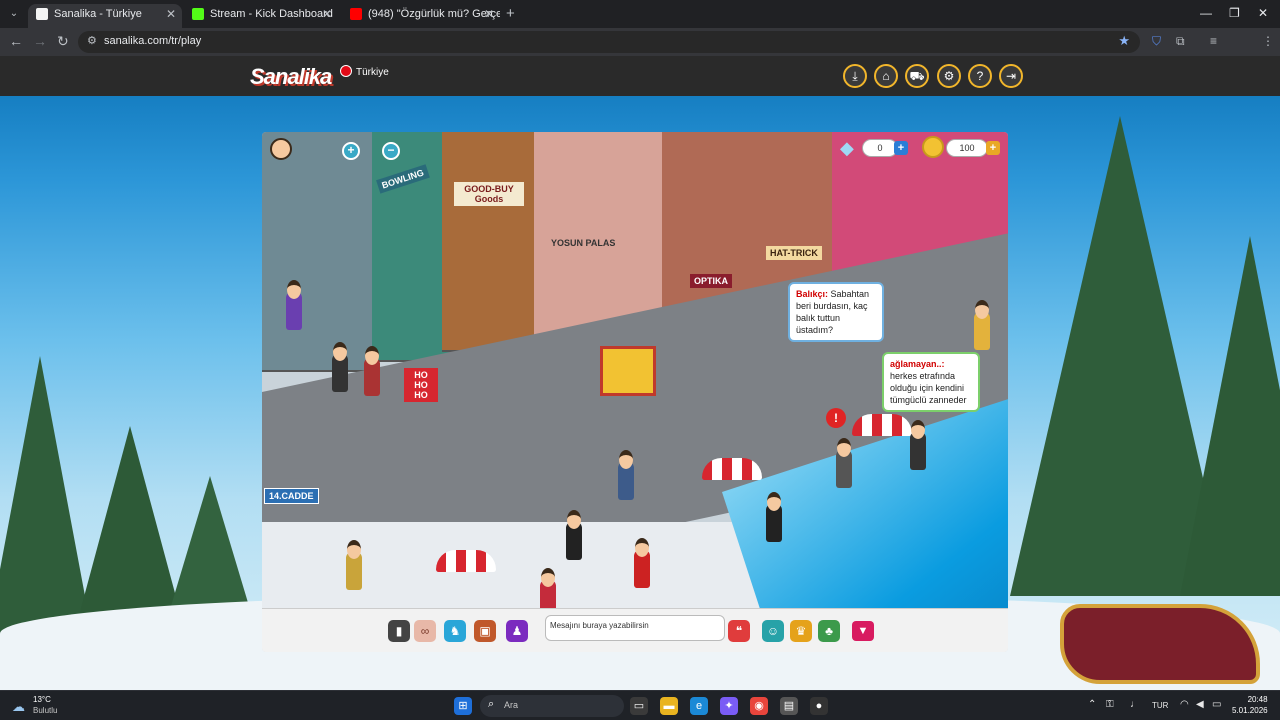 The height and width of the screenshot is (720, 1280). What do you see at coordinates (40, 41) in the screenshot?
I see `forward-icon: →` at bounding box center [40, 41].